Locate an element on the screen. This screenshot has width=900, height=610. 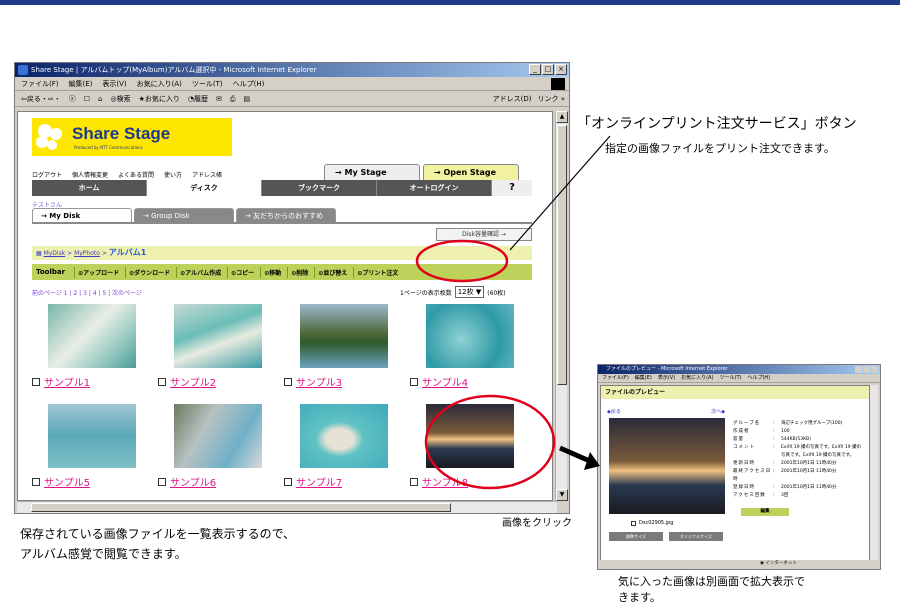
scroll-thumb is located at coordinates (562, 255).